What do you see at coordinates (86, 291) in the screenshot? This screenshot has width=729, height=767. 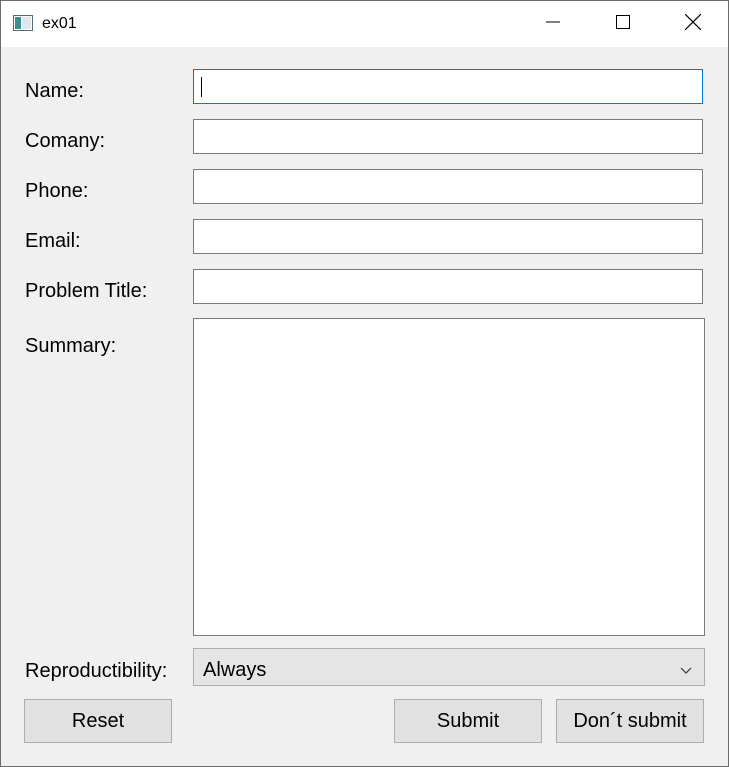 I see `problem-title-label: Problem Title:` at bounding box center [86, 291].